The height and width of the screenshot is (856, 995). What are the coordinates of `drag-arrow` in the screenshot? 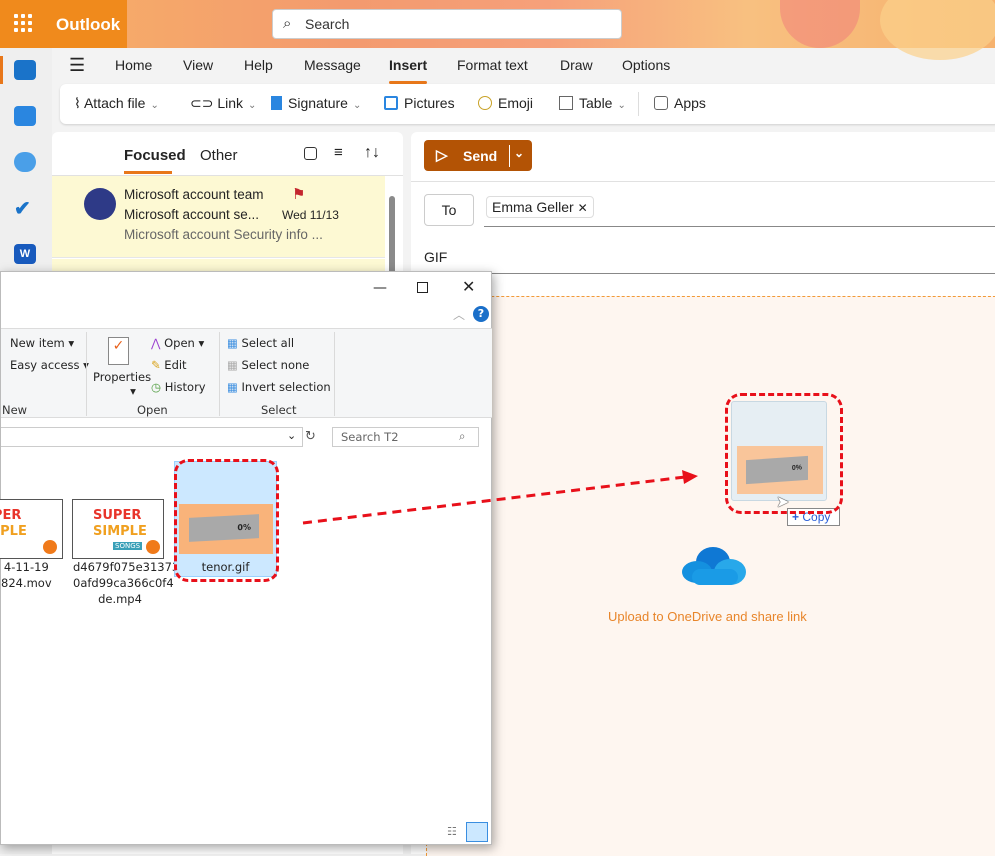 It's located at (500, 497).